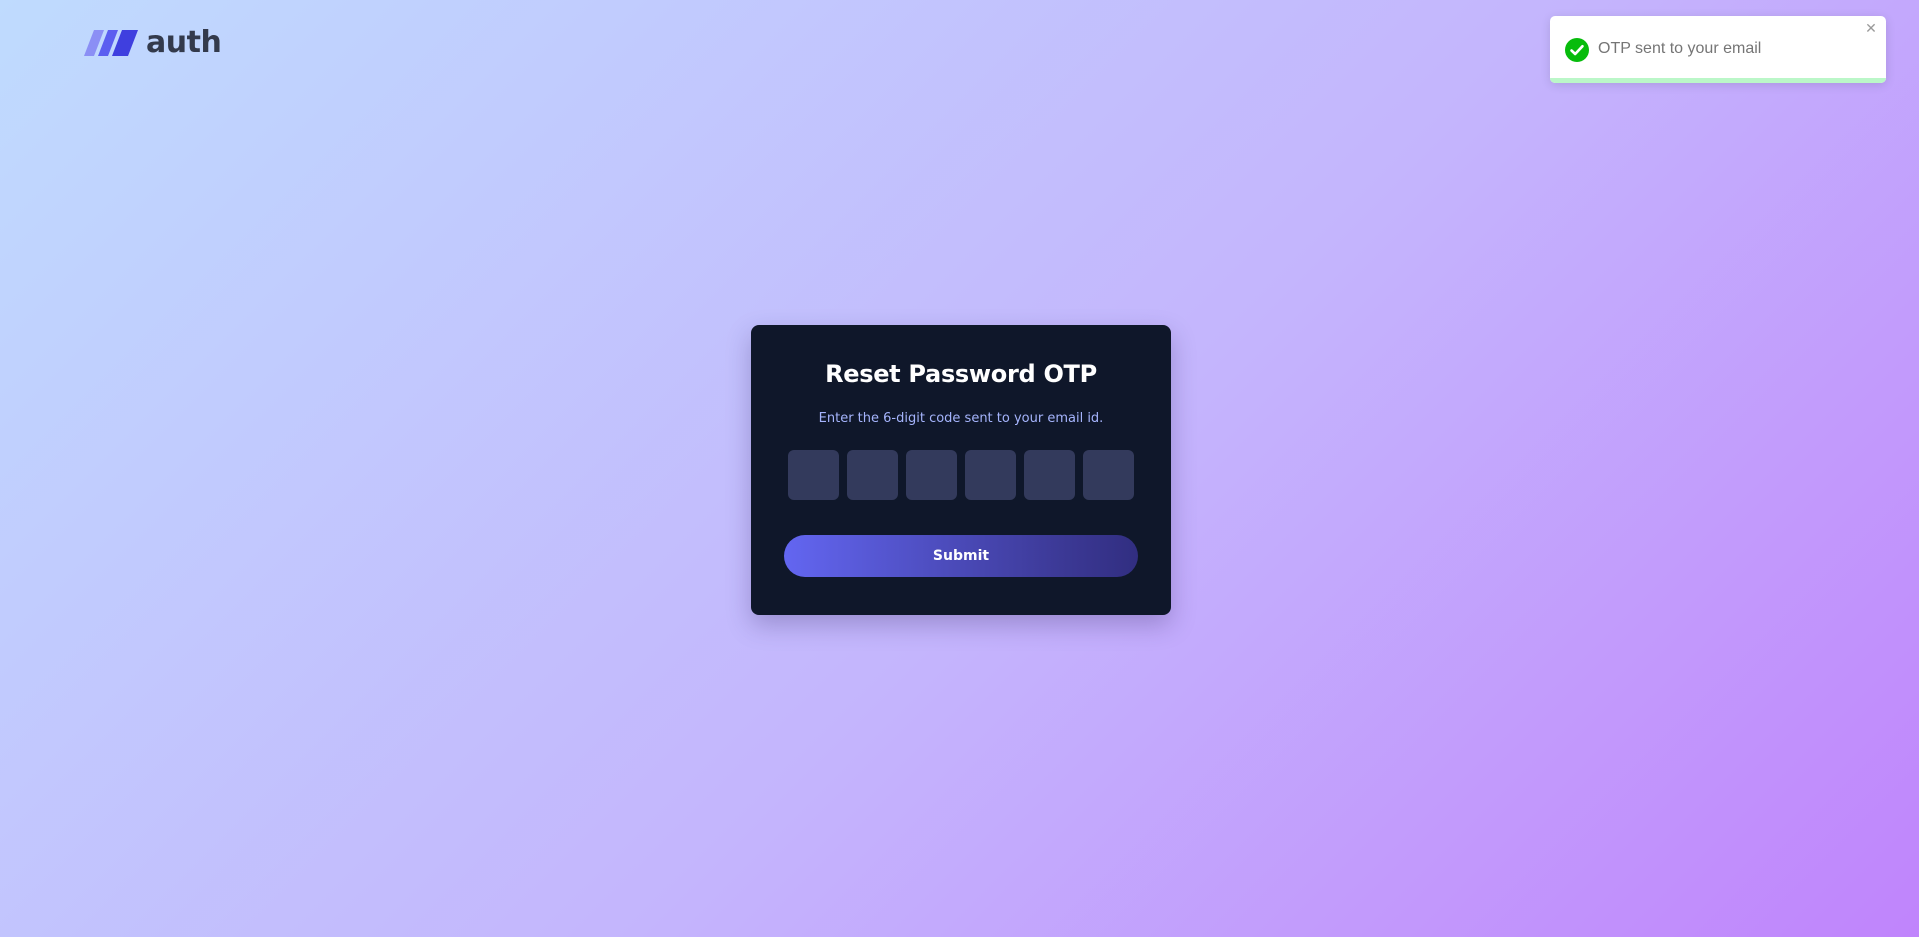 Image resolution: width=1919 pixels, height=937 pixels. Describe the element at coordinates (111, 43) in the screenshot. I see `logo-stripes-icon` at that location.